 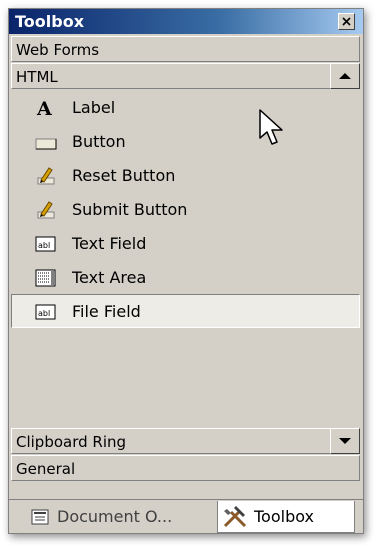 What do you see at coordinates (185, 277) in the screenshot?
I see `toolbox-item-text-area: Text Area` at bounding box center [185, 277].